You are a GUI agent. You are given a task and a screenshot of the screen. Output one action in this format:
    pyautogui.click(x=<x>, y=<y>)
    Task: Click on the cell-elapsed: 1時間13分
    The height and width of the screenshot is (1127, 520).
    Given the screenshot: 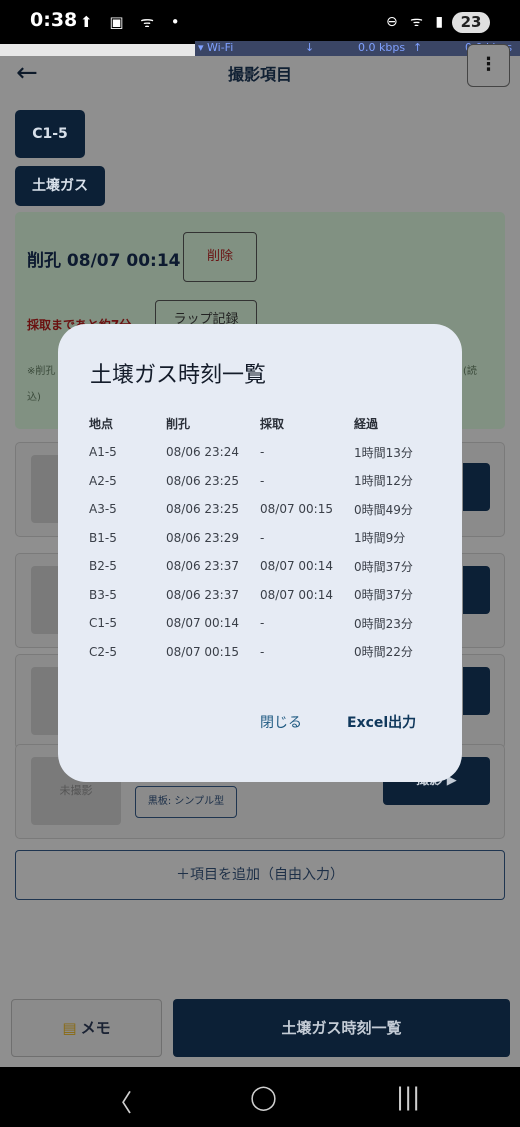 What is the action you would take?
    pyautogui.click(x=383, y=452)
    